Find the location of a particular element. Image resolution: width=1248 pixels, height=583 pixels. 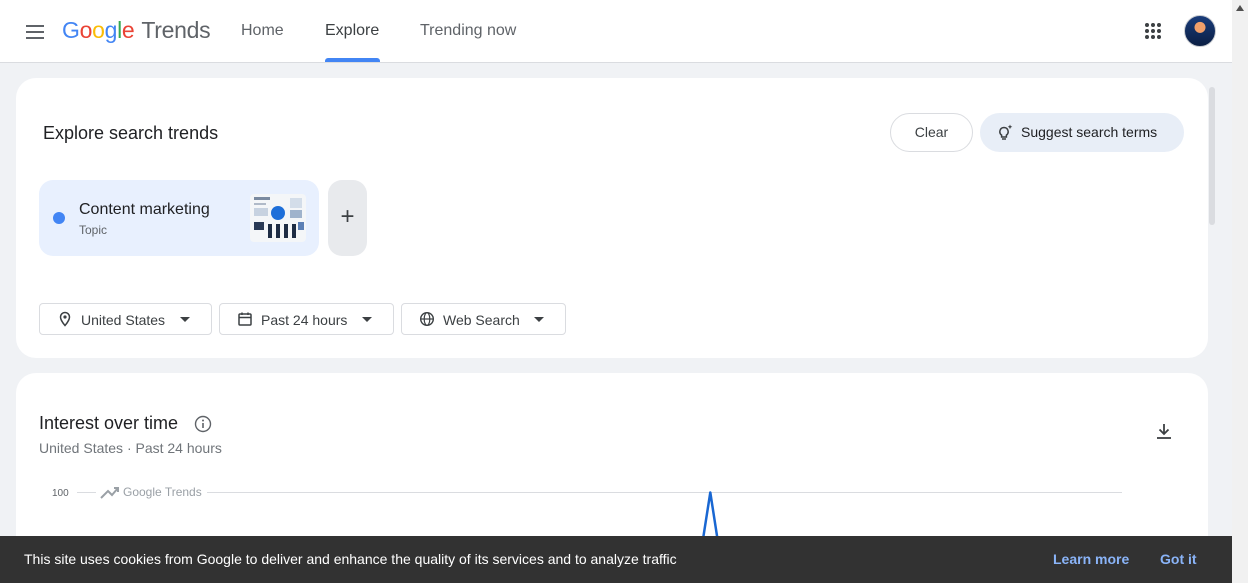

scroll-up-arrow-icon is located at coordinates (1240, 8).